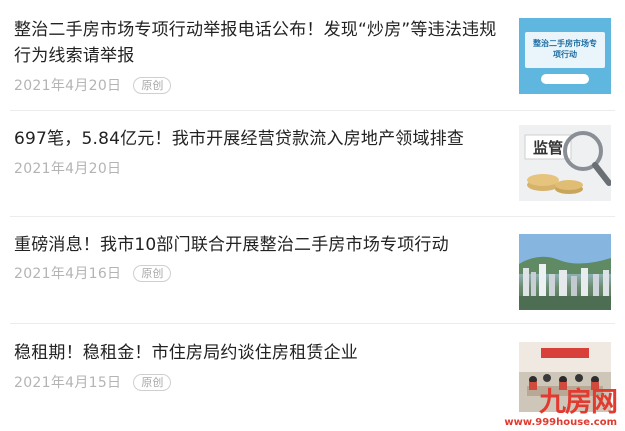 This screenshot has height=431, width=625. Describe the element at coordinates (259, 353) in the screenshot. I see `article-title: 稳租期！稳租金！市住房局约谈住房租赁企业` at that location.